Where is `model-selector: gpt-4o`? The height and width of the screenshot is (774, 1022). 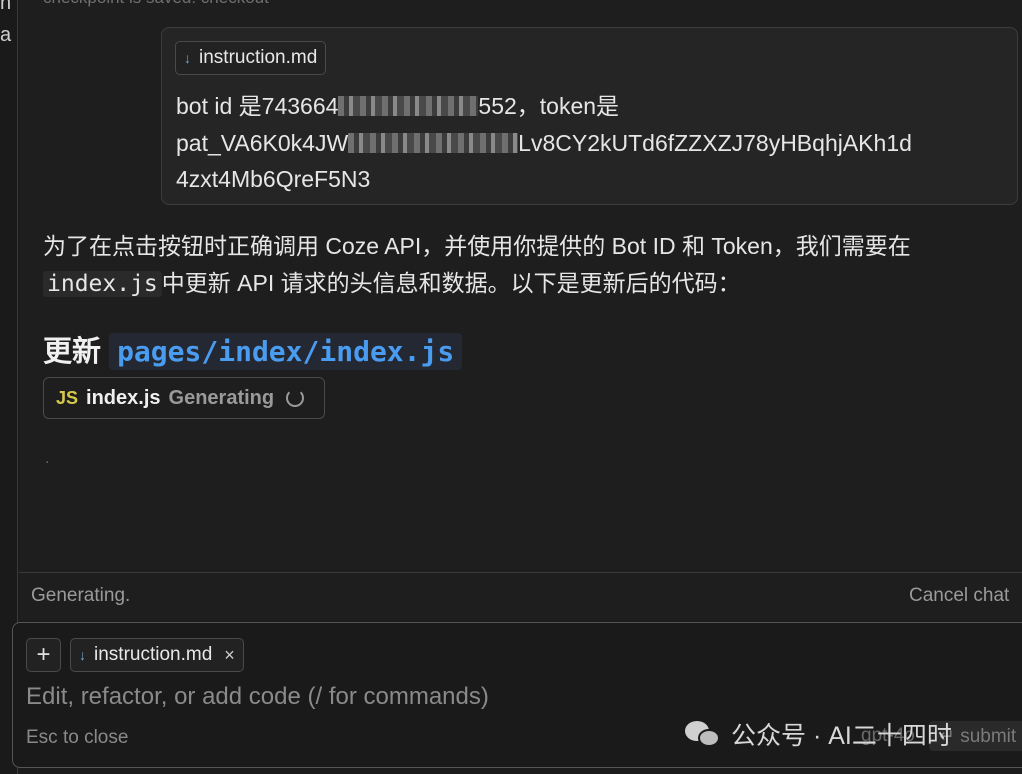
model-selector: gpt-4o is located at coordinates (888, 736).